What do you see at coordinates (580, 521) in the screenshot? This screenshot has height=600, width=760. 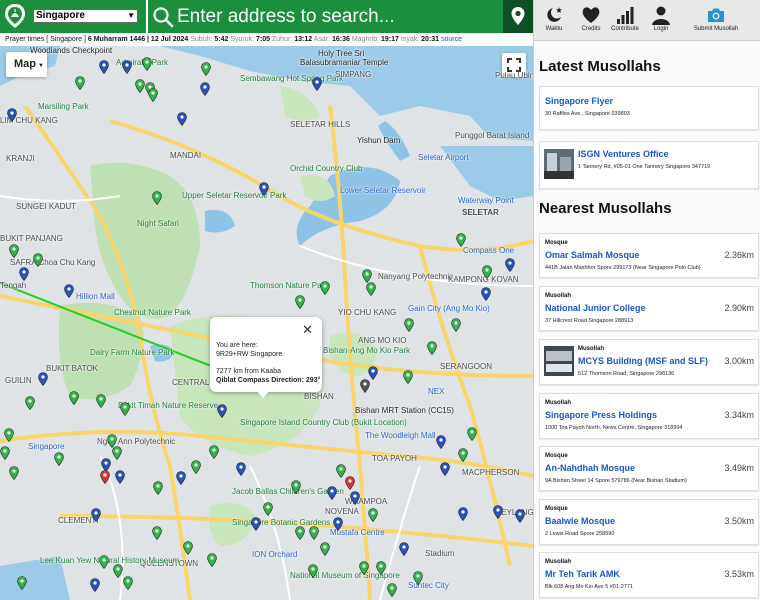 I see `musollah-name-link: Baalwie Mosque` at bounding box center [580, 521].